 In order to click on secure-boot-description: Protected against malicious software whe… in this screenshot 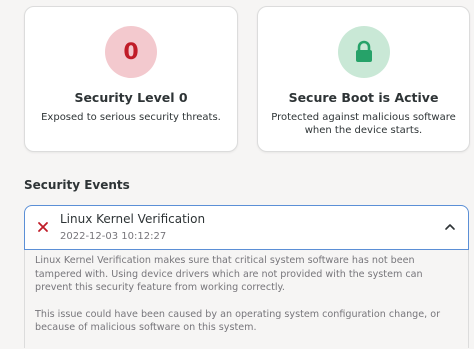, I will do `click(363, 124)`.